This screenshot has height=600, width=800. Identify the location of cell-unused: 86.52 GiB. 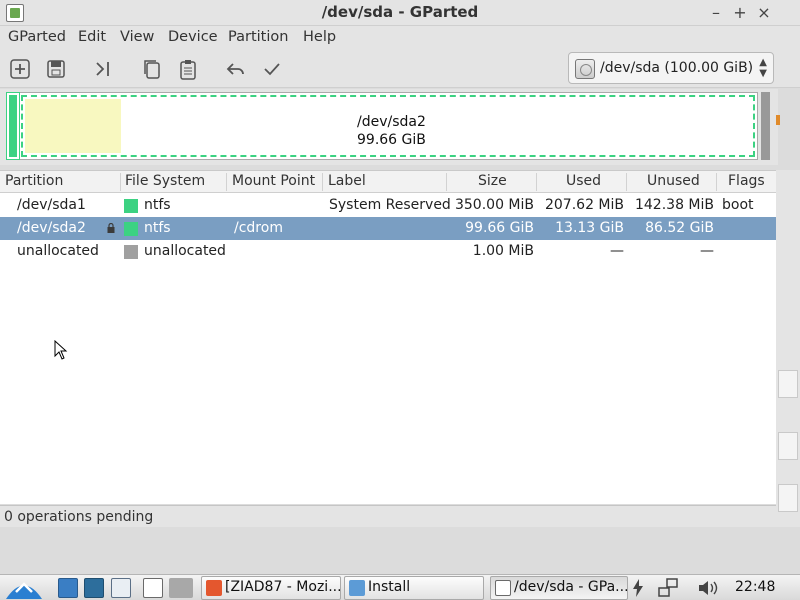
(679, 228).